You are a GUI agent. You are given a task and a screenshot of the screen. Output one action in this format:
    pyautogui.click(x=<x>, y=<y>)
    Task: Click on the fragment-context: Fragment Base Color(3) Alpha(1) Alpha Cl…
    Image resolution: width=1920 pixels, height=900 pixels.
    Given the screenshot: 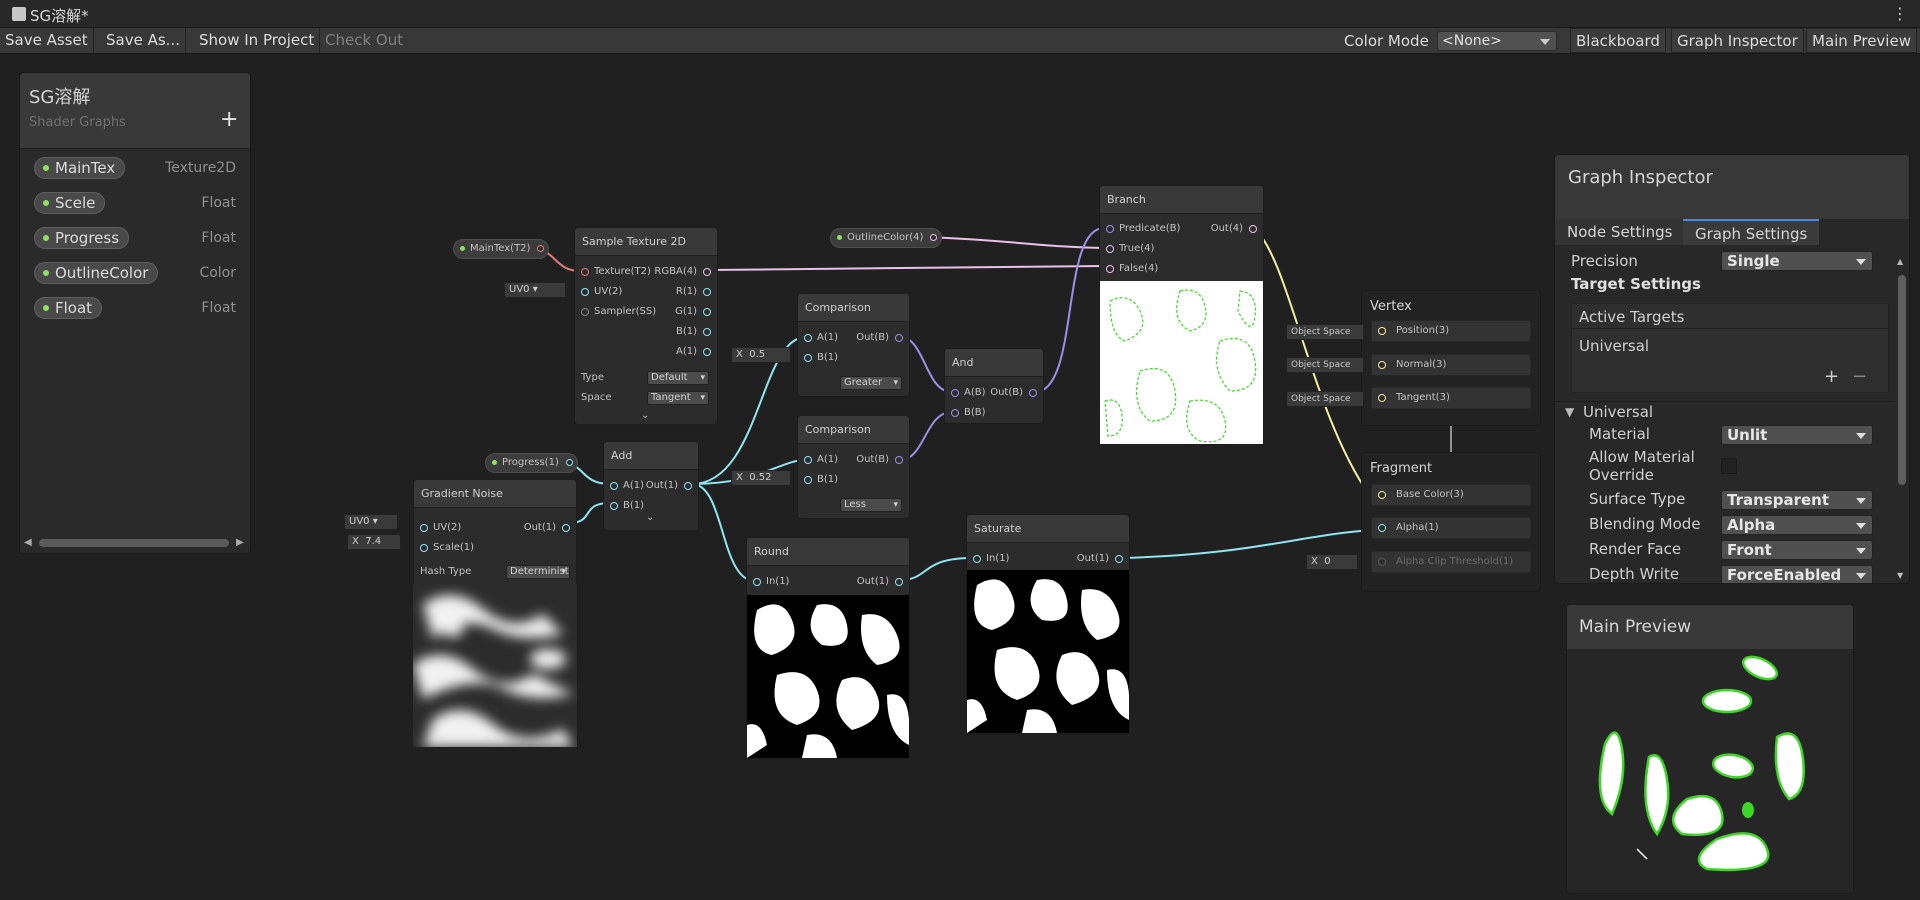 What is the action you would take?
    pyautogui.click(x=1451, y=522)
    